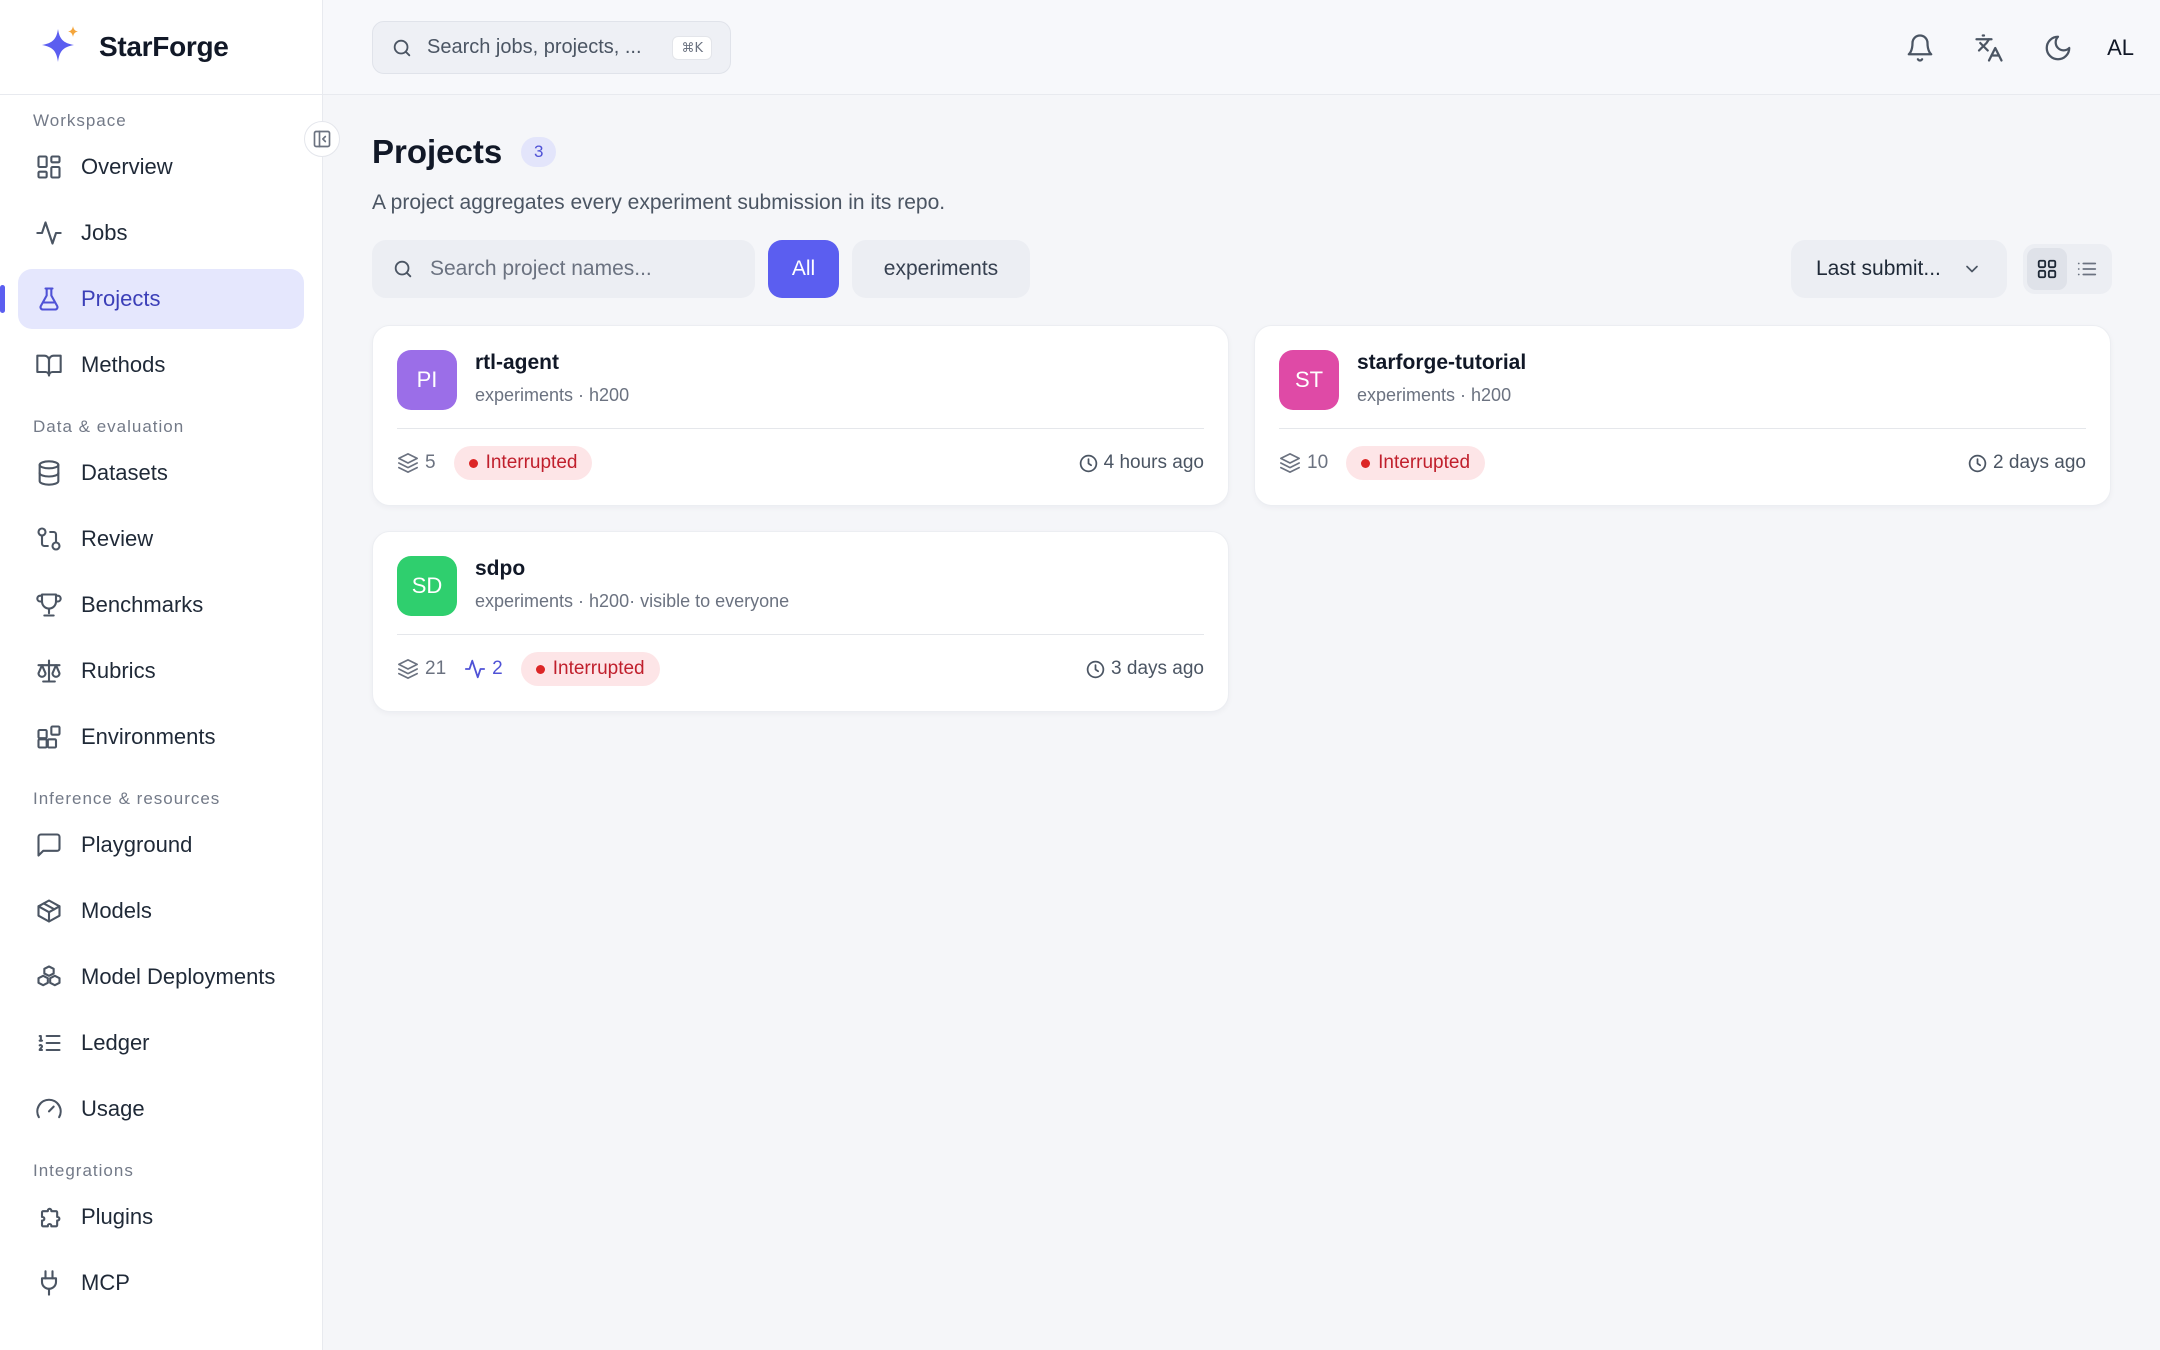 The height and width of the screenshot is (1350, 2160). I want to click on search-icon, so click(403, 269).